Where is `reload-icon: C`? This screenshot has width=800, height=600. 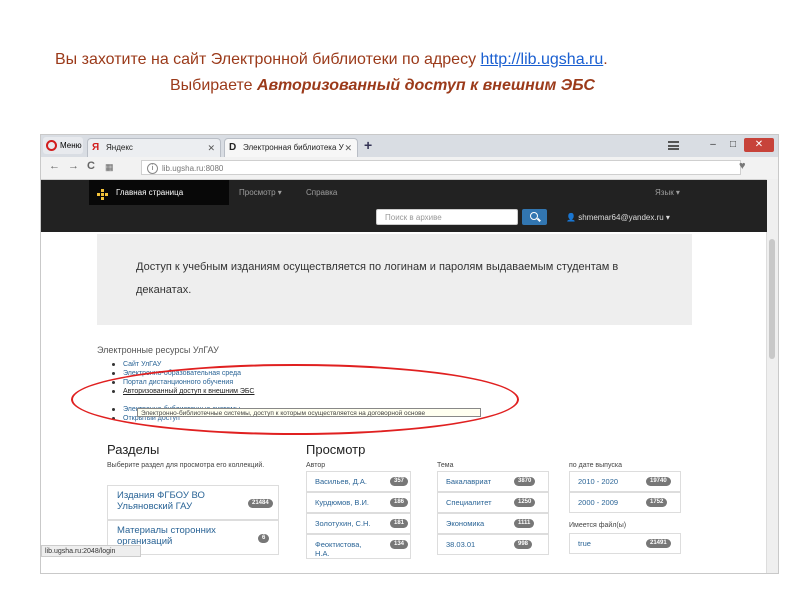 reload-icon: C is located at coordinates (91, 166).